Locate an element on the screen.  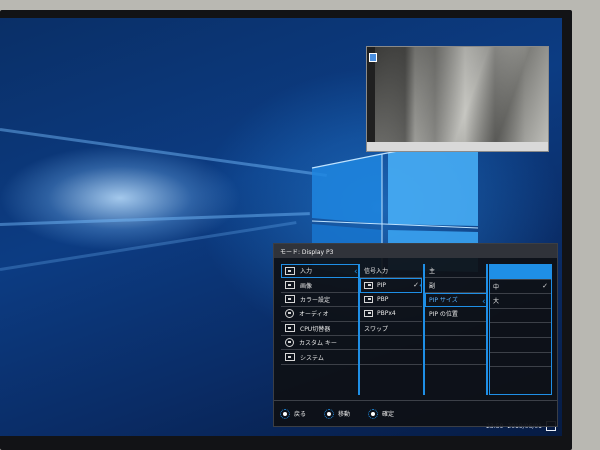
size-option-large: 大 is located at coordinates (520, 301).